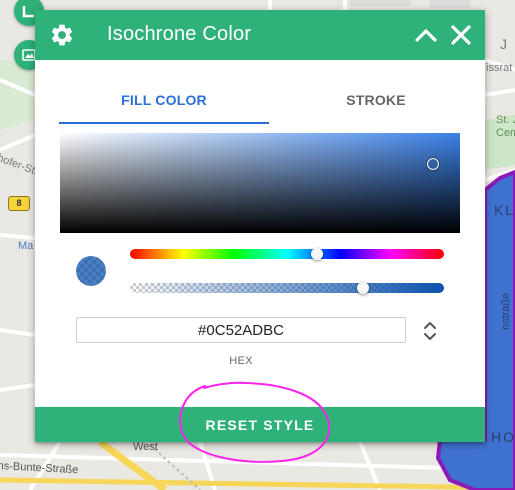 The height and width of the screenshot is (490, 515). What do you see at coordinates (179, 34) in the screenshot?
I see `panel-title: Isochrone Color` at bounding box center [179, 34].